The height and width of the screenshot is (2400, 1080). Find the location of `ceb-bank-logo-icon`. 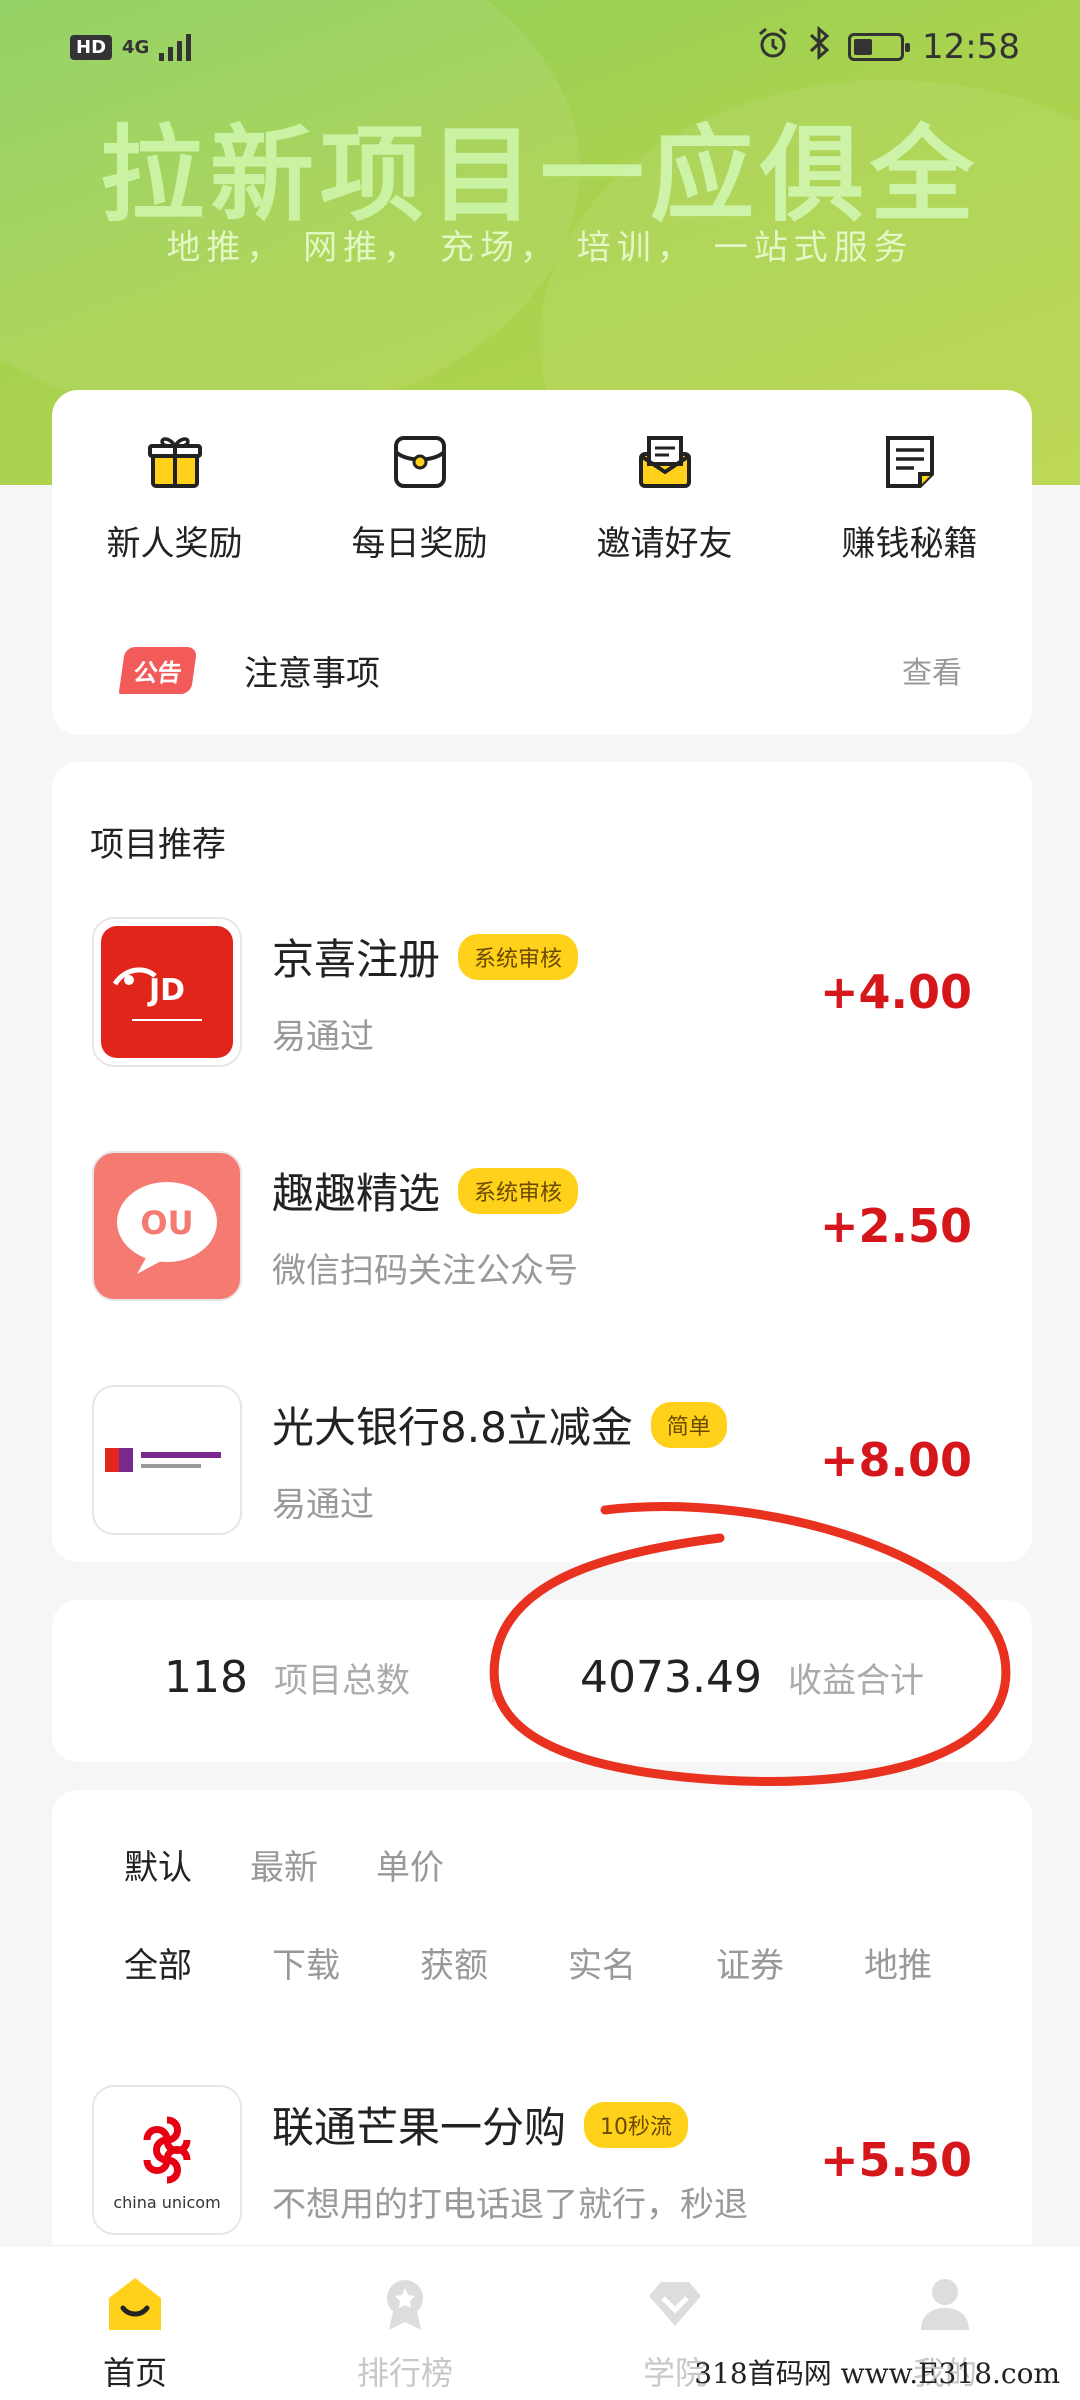

ceb-bank-logo-icon is located at coordinates (167, 1460).